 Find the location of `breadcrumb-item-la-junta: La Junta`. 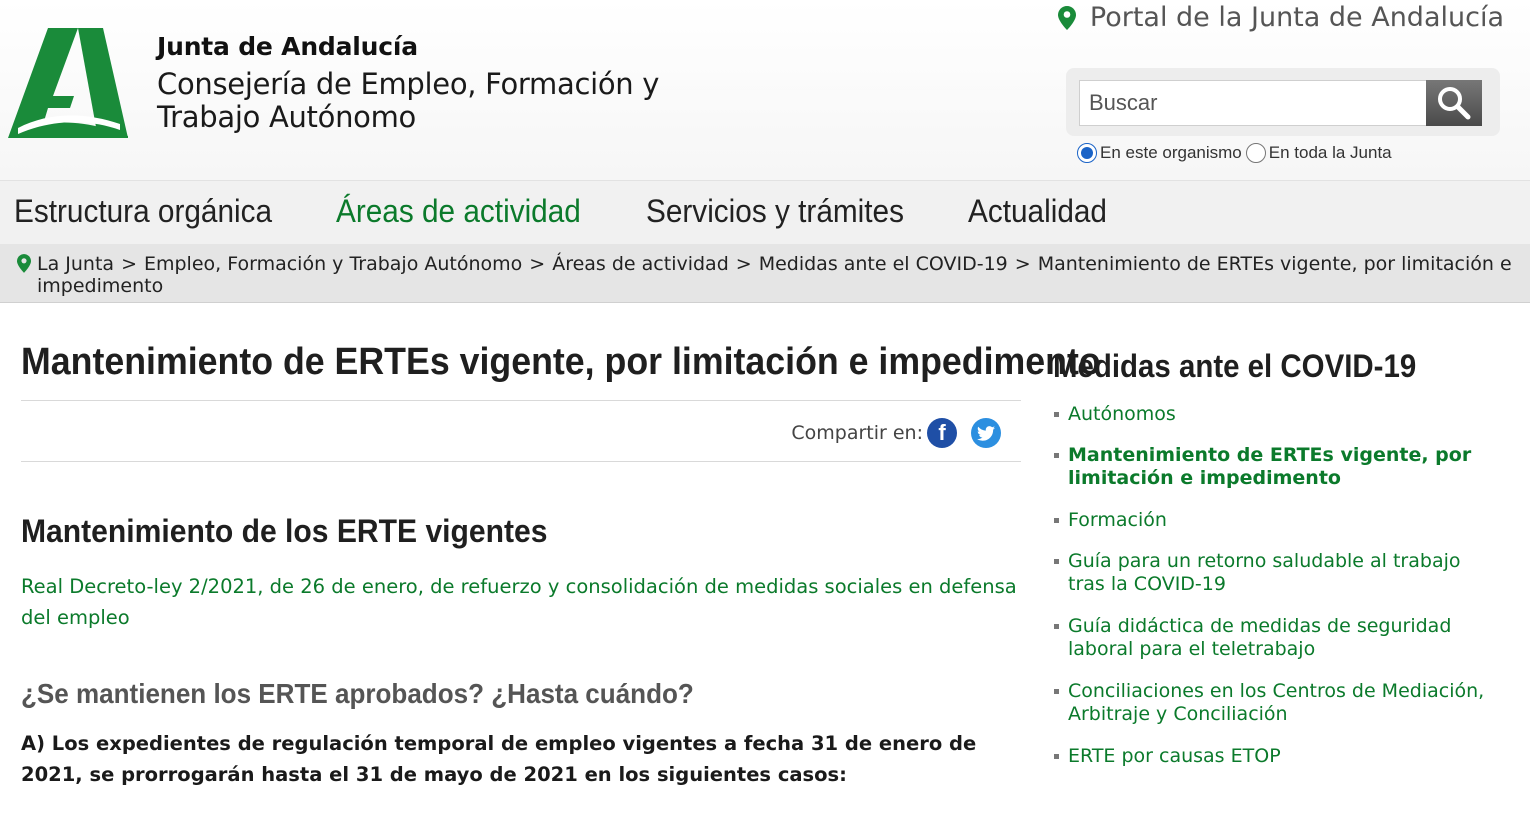

breadcrumb-item-la-junta: La Junta is located at coordinates (75, 264).